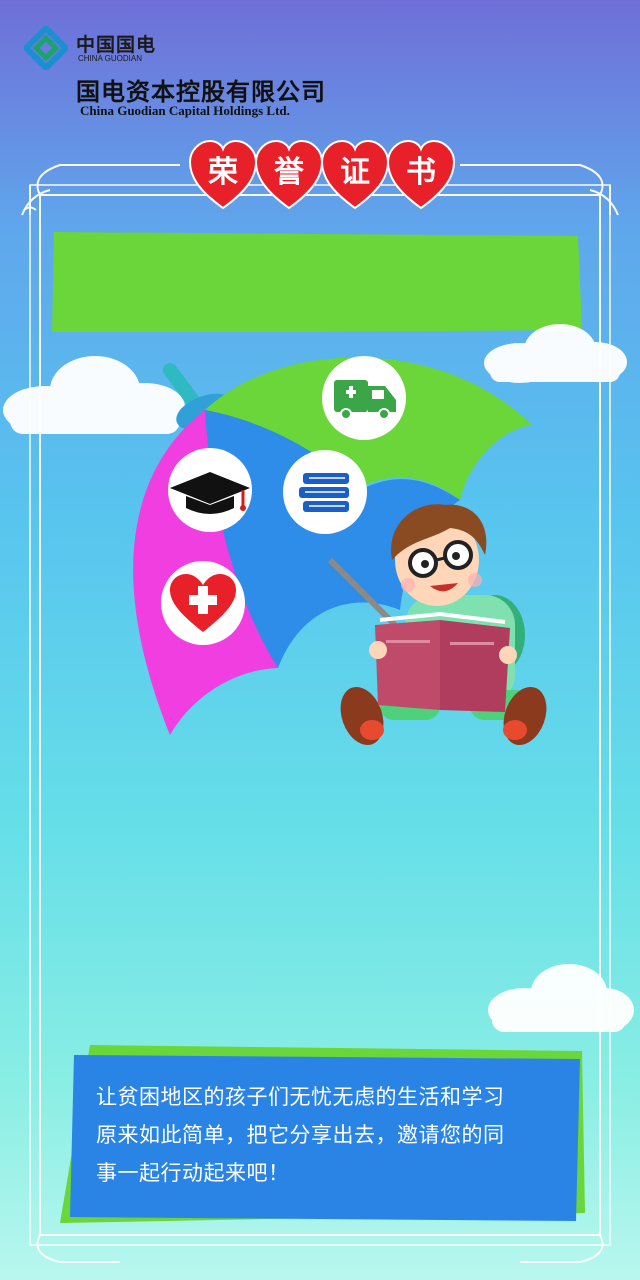 This screenshot has height=1280, width=640. I want to click on title-char-4: 书, so click(421, 172).